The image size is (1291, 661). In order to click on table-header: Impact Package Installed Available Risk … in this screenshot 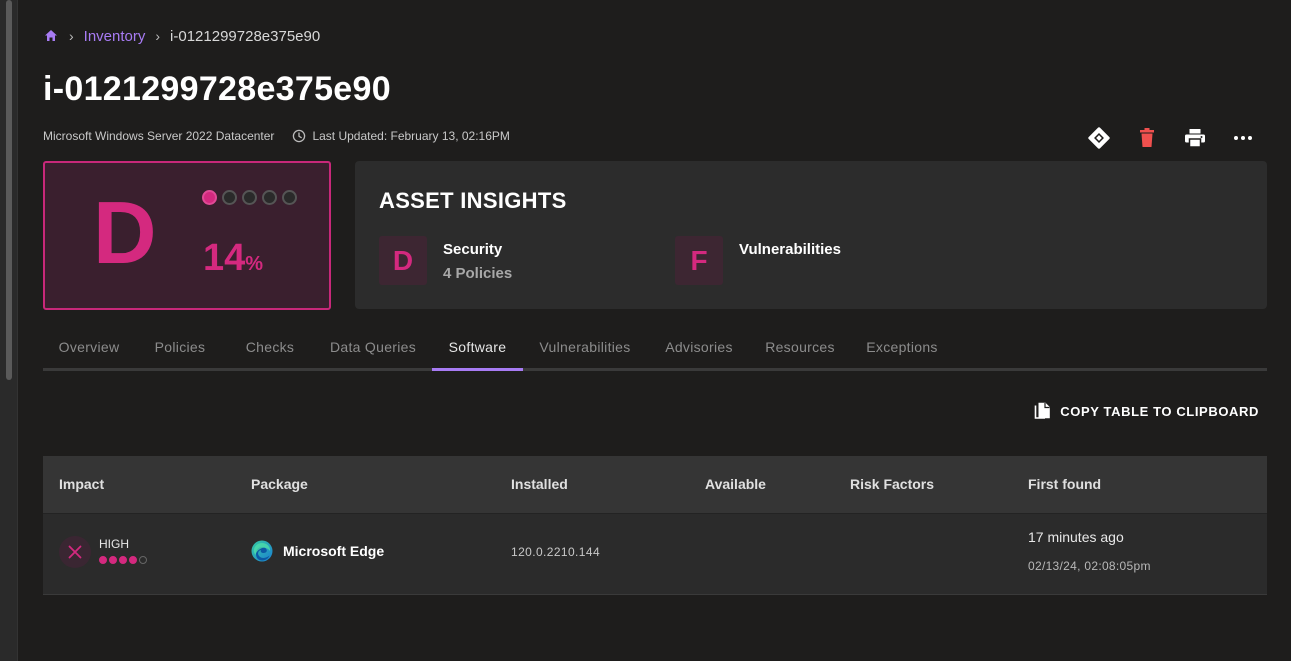, I will do `click(655, 484)`.